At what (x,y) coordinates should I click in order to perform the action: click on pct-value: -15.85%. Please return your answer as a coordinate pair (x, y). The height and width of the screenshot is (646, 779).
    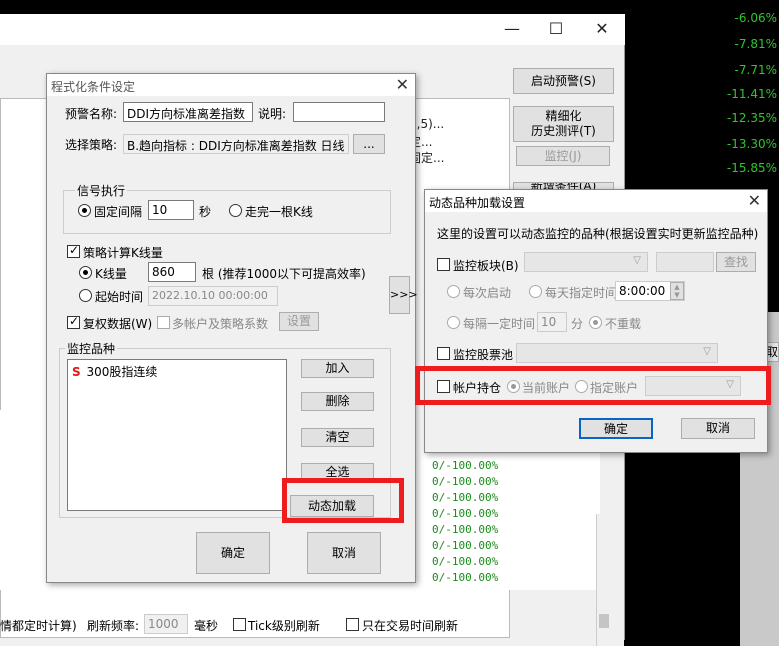
    Looking at the image, I should click on (751, 168).